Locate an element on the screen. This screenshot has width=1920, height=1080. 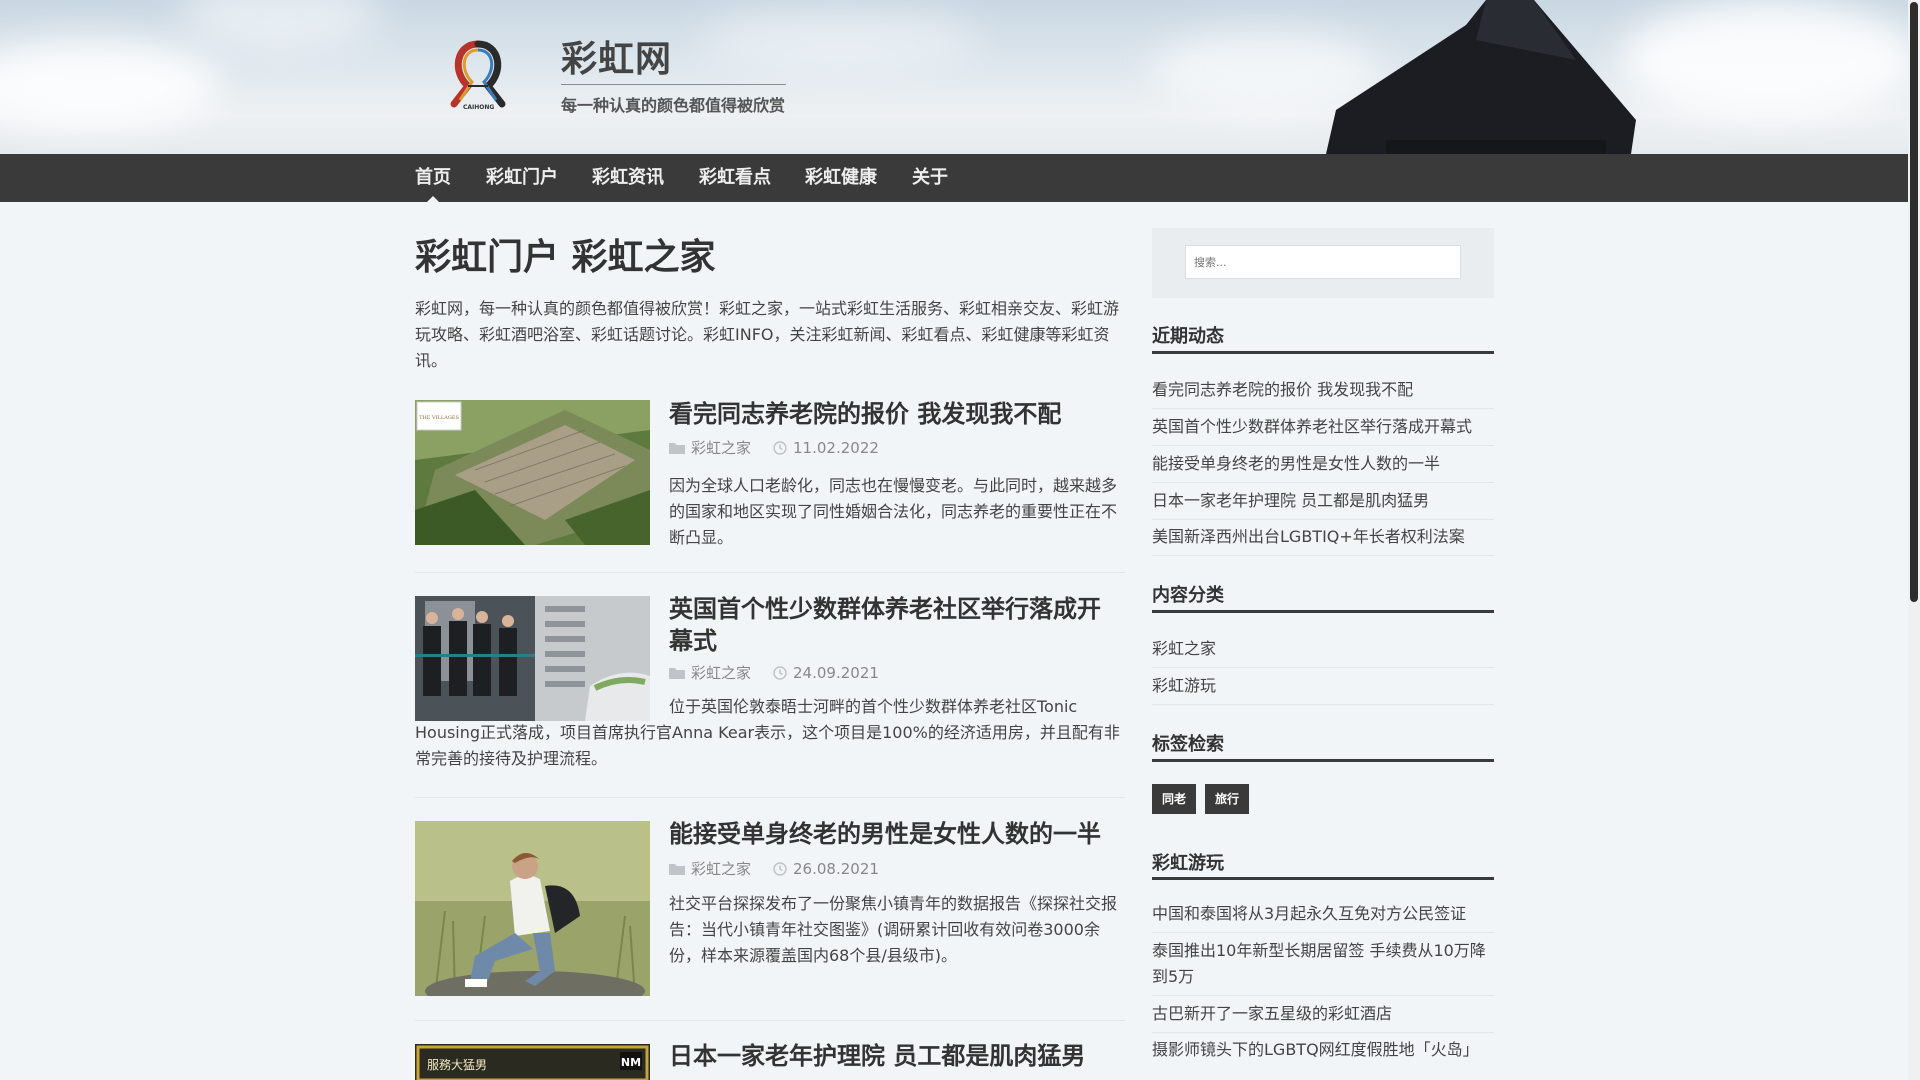
logo-text: CAIHONG is located at coordinates (479, 107).